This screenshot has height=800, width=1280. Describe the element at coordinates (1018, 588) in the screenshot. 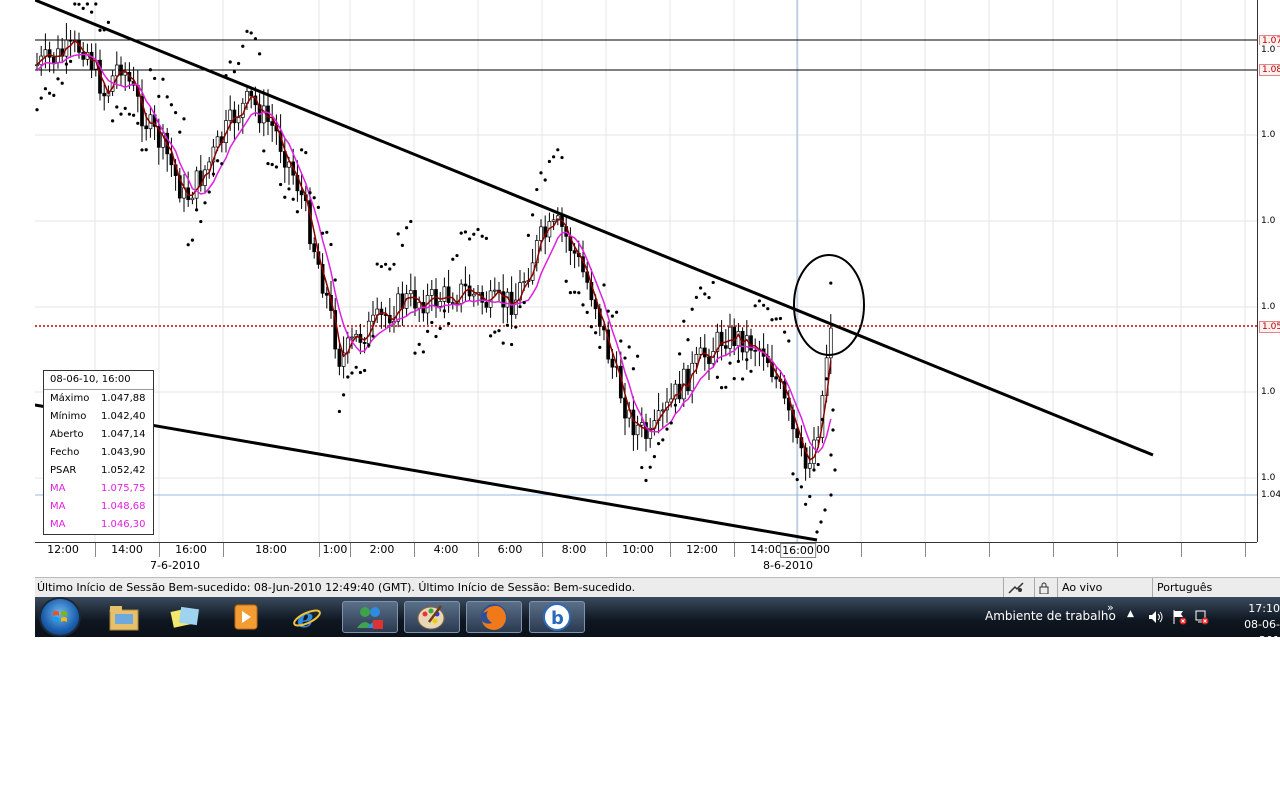

I see `connection-icon` at that location.